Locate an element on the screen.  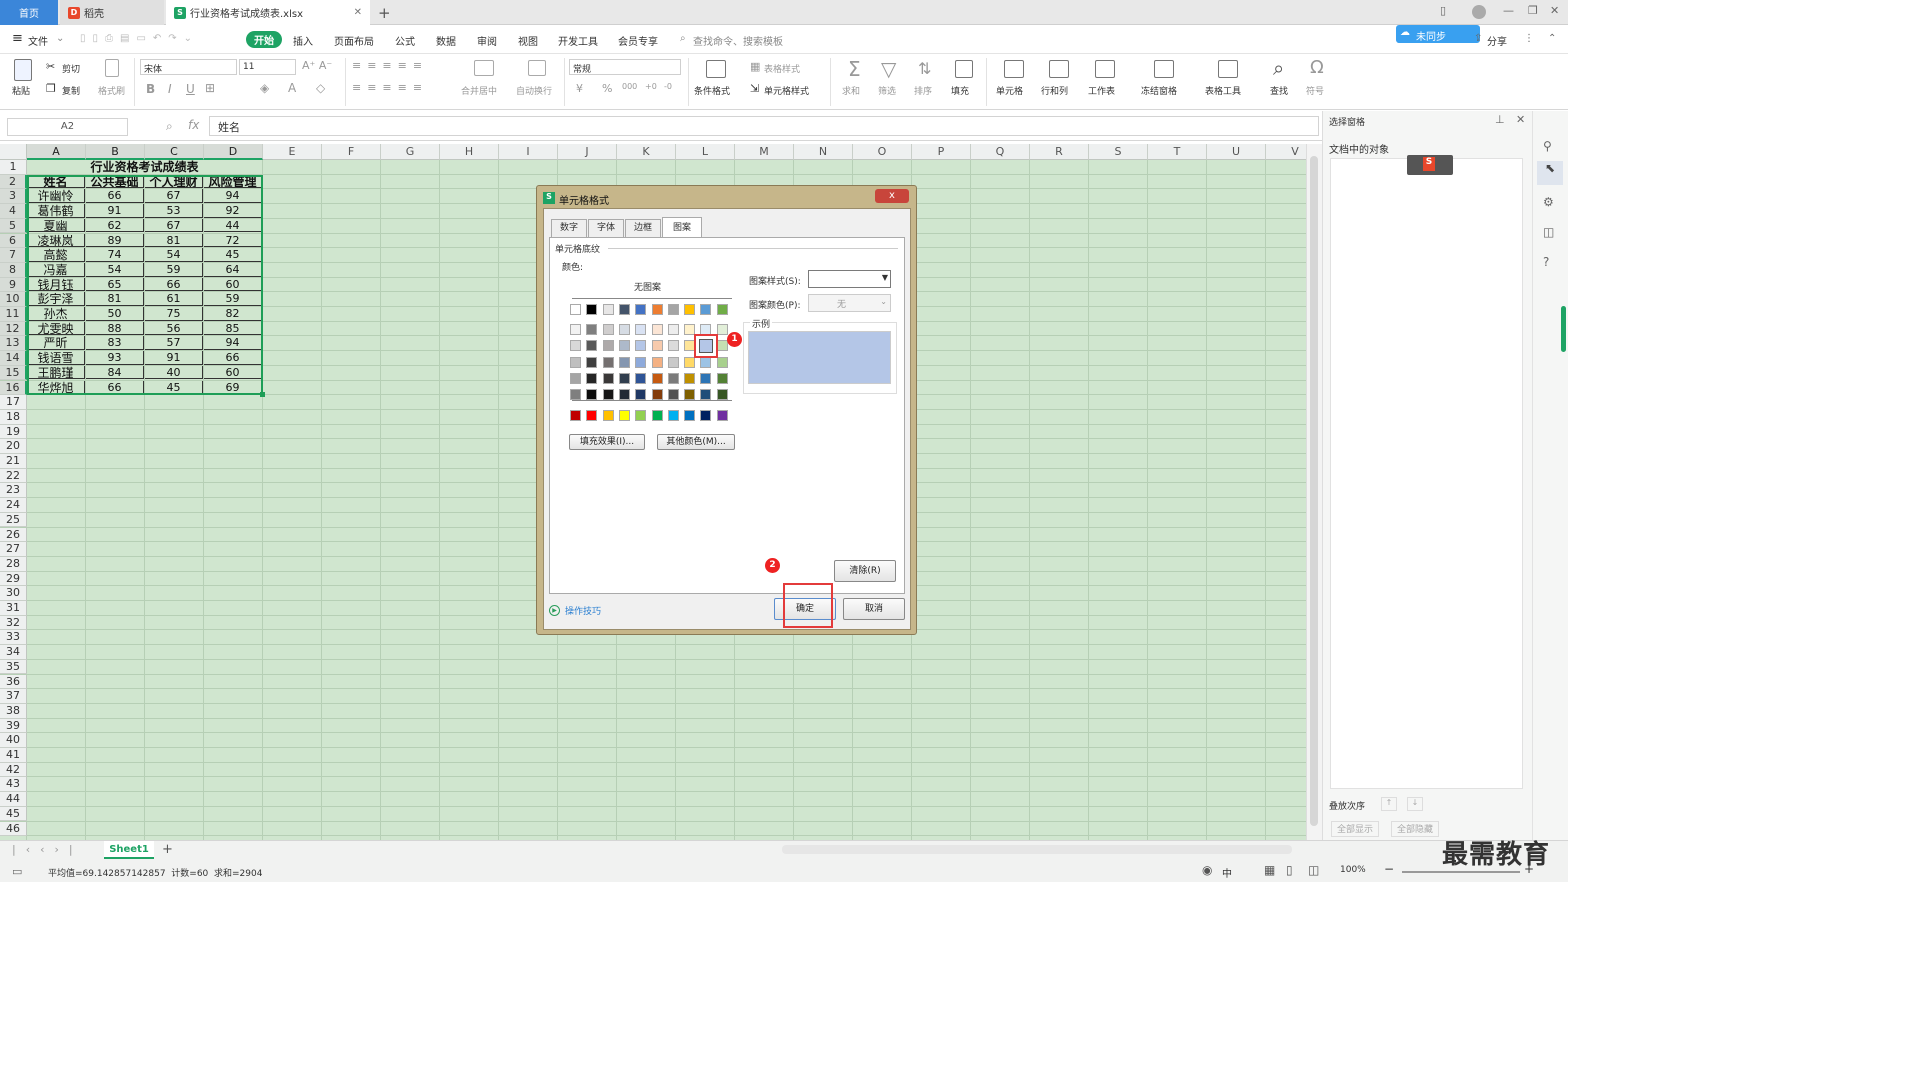
sheet-tab-sheet1: Sheet1 is located at coordinates (129, 850).